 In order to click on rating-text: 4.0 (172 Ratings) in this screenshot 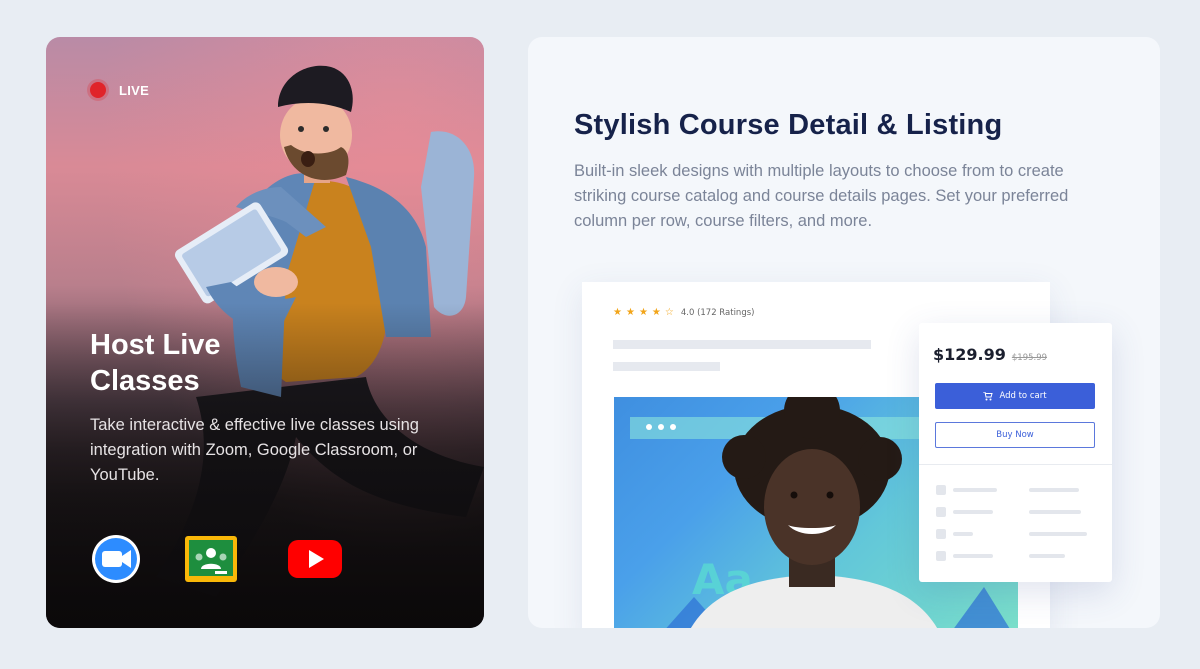, I will do `click(717, 313)`.